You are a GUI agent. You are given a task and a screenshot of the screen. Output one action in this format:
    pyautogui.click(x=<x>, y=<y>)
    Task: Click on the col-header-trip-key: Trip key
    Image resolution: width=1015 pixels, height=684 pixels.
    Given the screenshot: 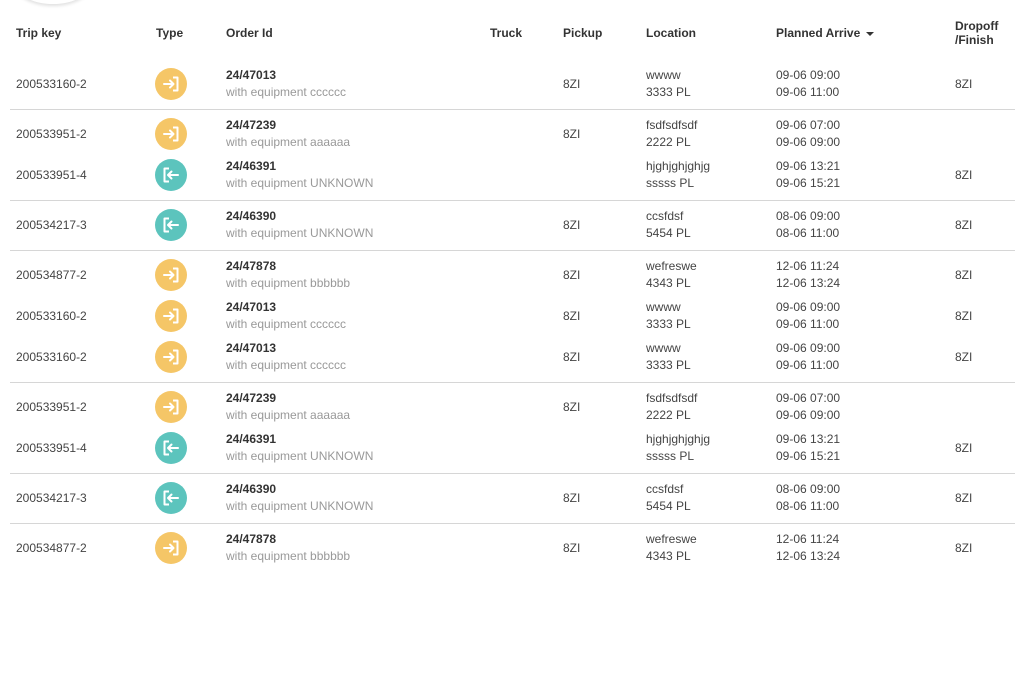 What is the action you would take?
    pyautogui.click(x=38, y=33)
    